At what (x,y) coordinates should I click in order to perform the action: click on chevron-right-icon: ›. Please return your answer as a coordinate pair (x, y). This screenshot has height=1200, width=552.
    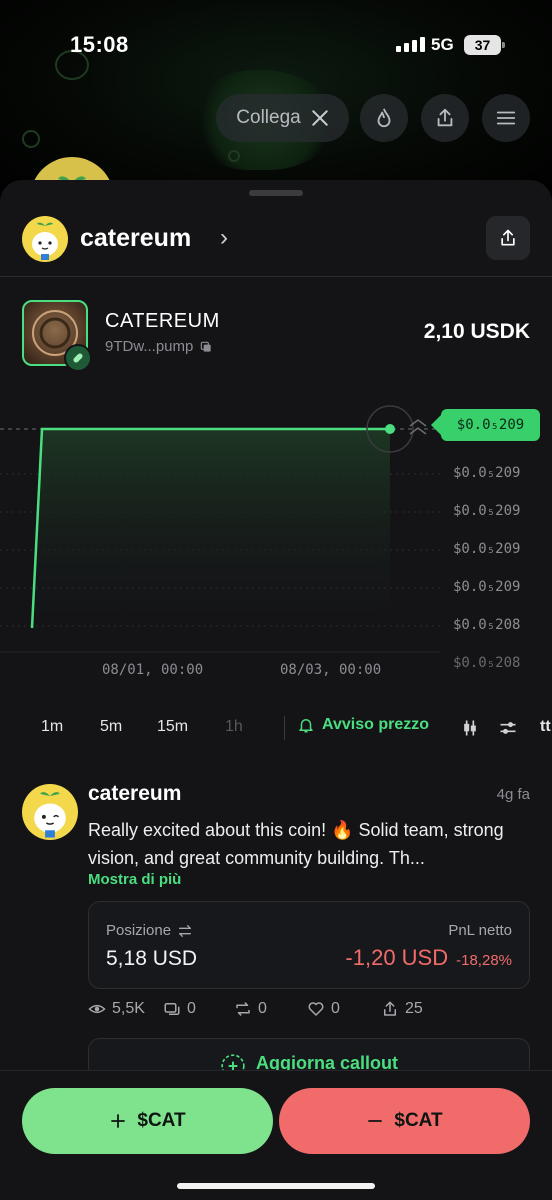
    Looking at the image, I should click on (224, 238).